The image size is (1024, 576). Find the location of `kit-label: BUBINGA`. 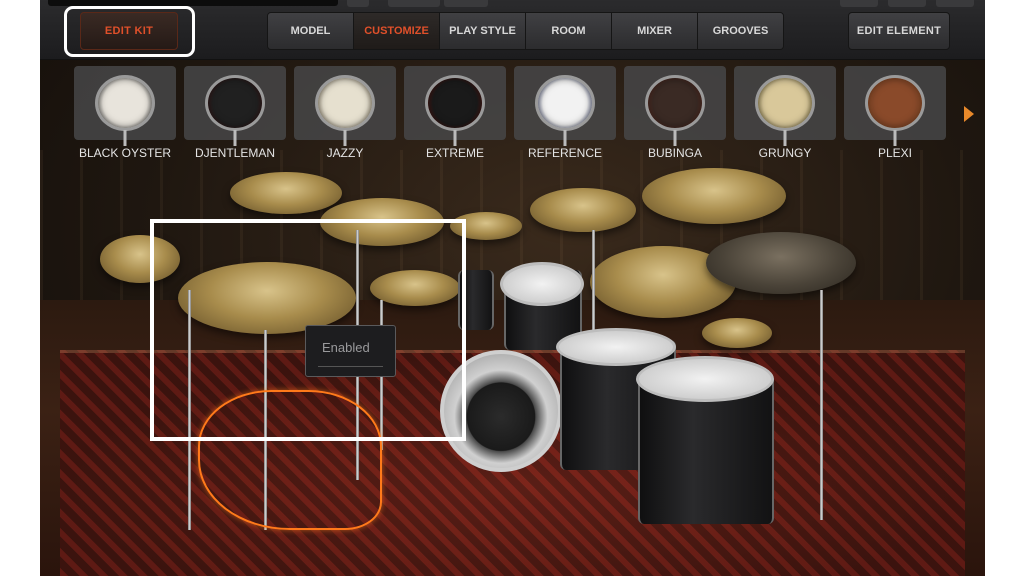

kit-label: BUBINGA is located at coordinates (674, 153).